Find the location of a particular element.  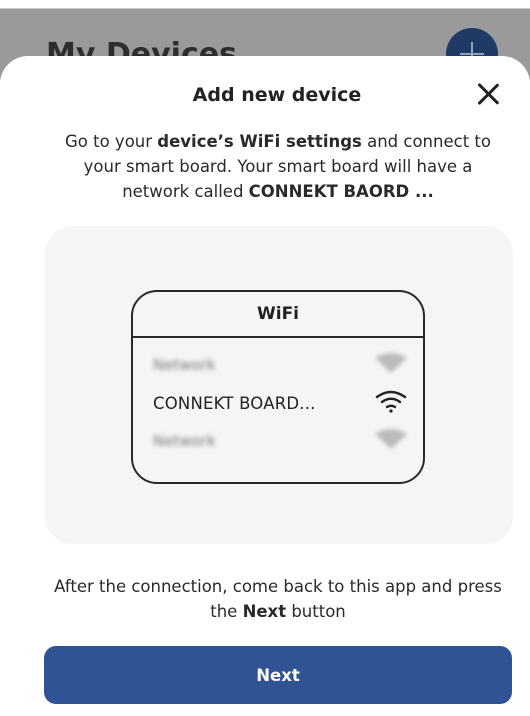

close-icon is located at coordinates (488, 94).